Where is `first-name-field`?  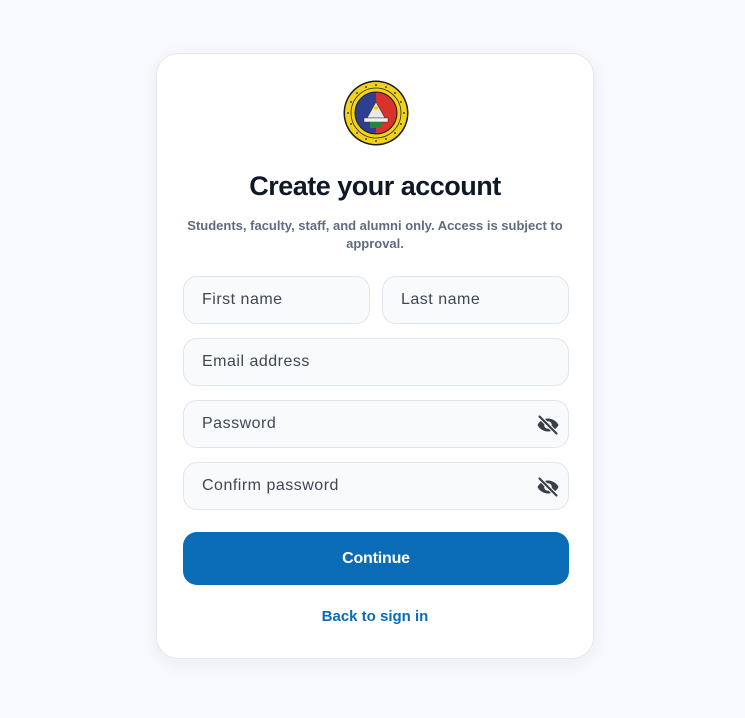 first-name-field is located at coordinates (276, 300).